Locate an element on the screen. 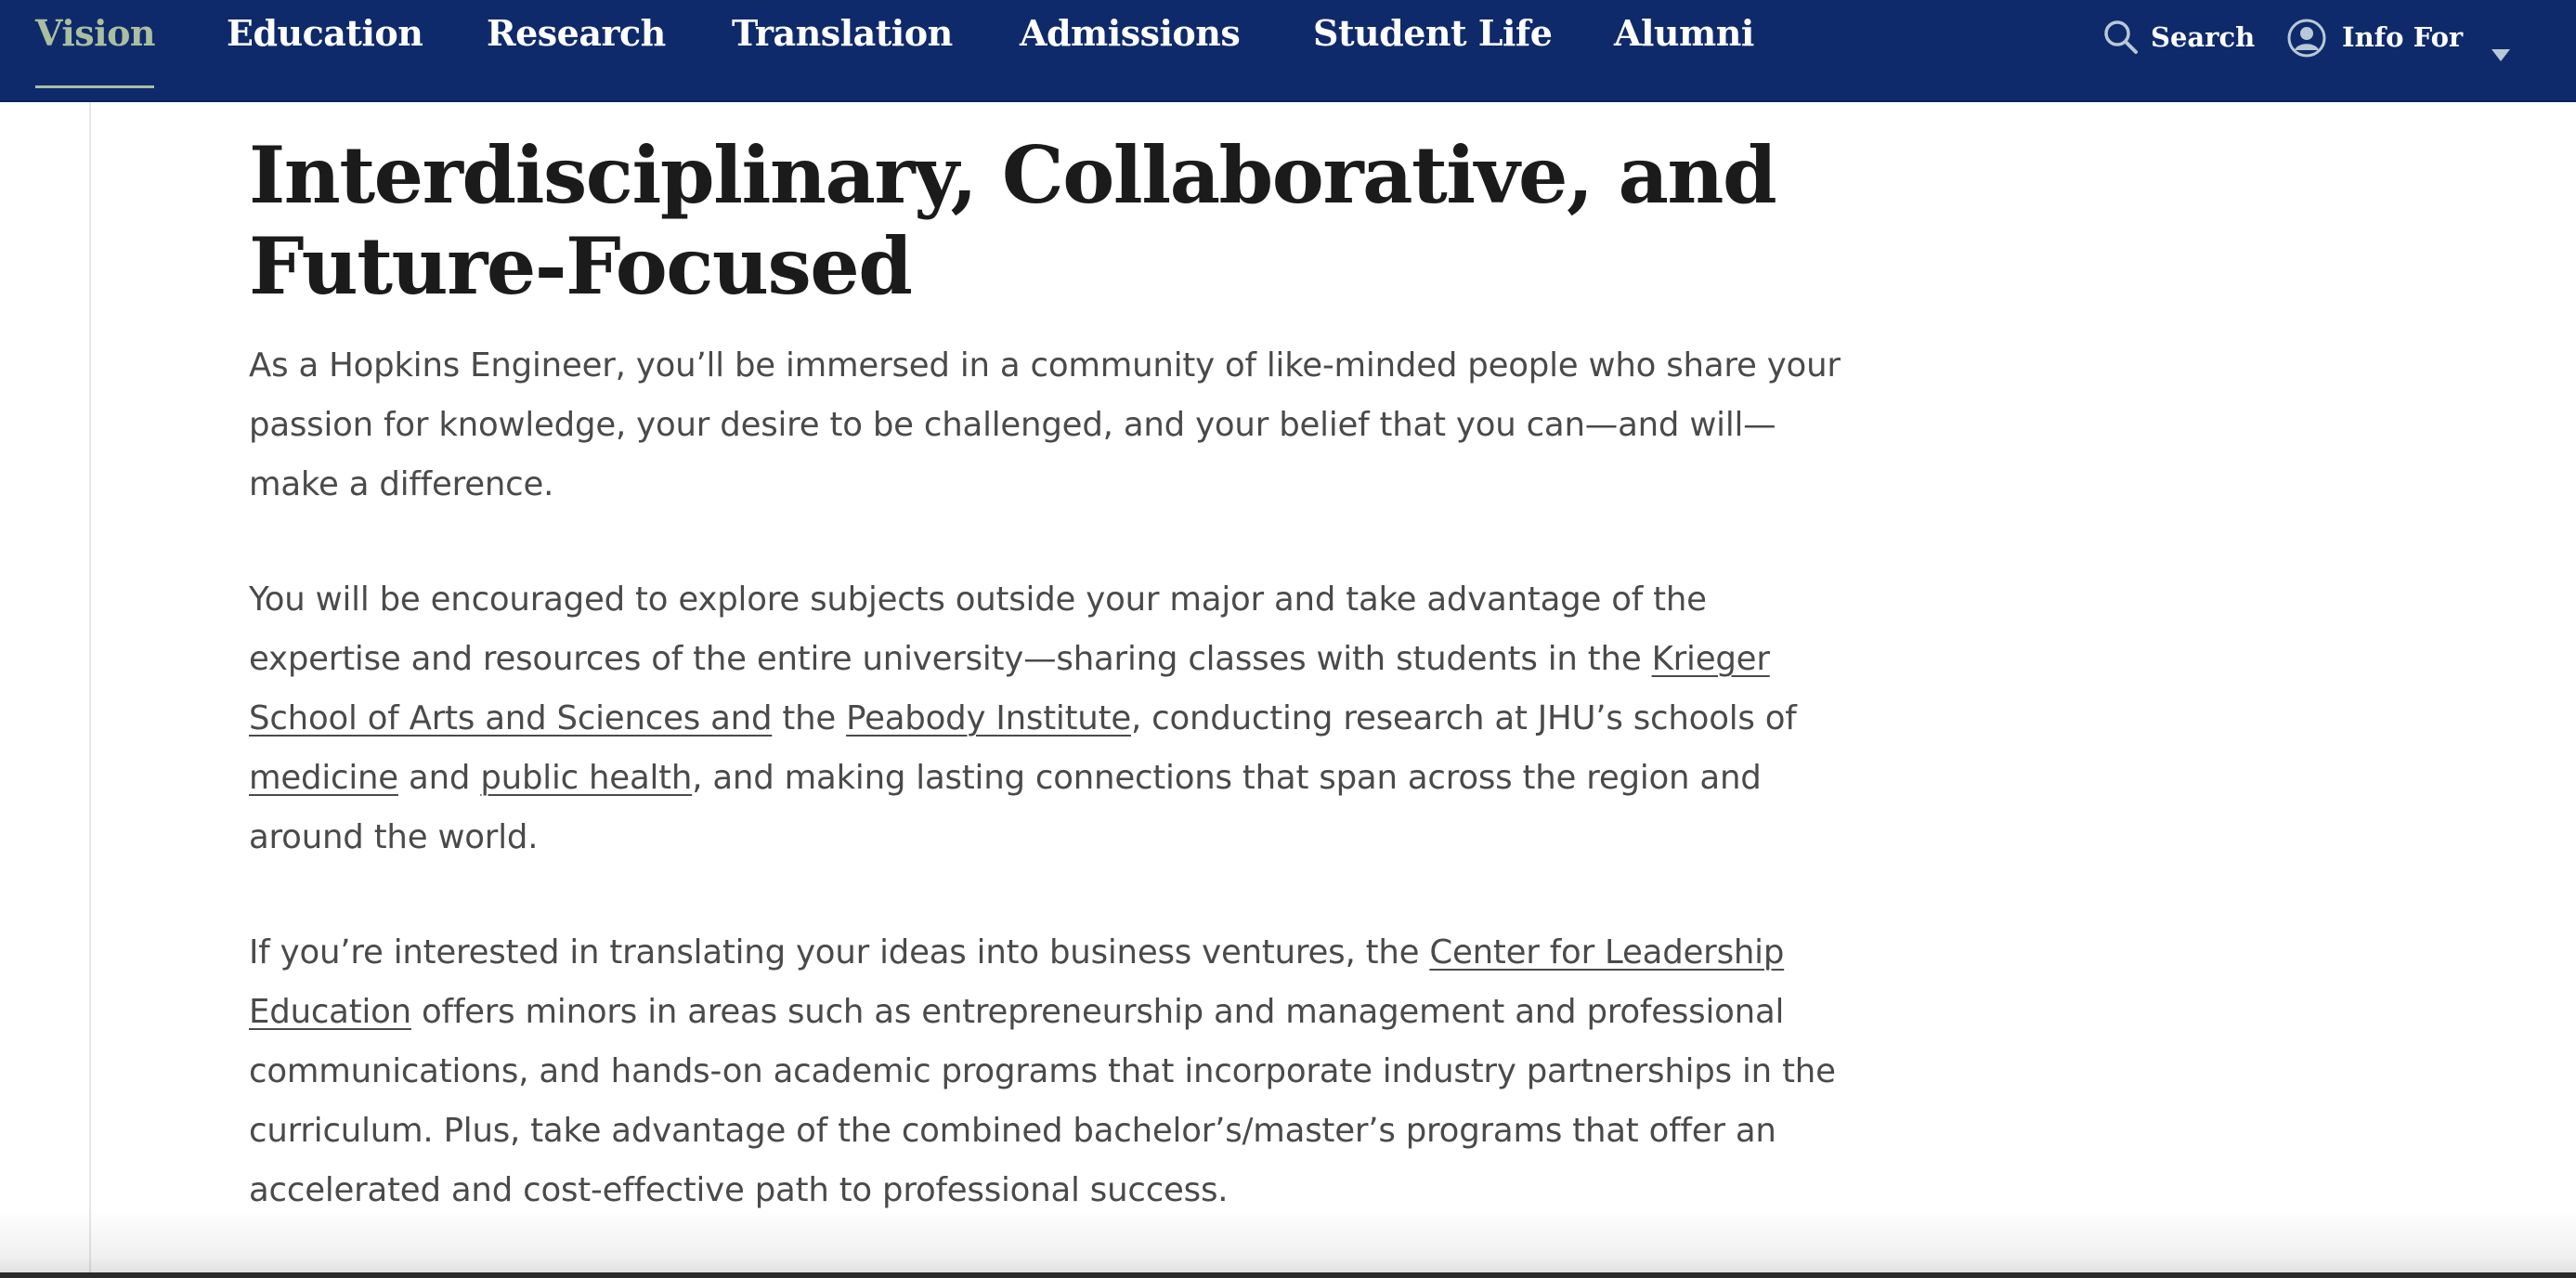 Image resolution: width=2576 pixels, height=1278 pixels. info-for-label: Info For is located at coordinates (2403, 37).